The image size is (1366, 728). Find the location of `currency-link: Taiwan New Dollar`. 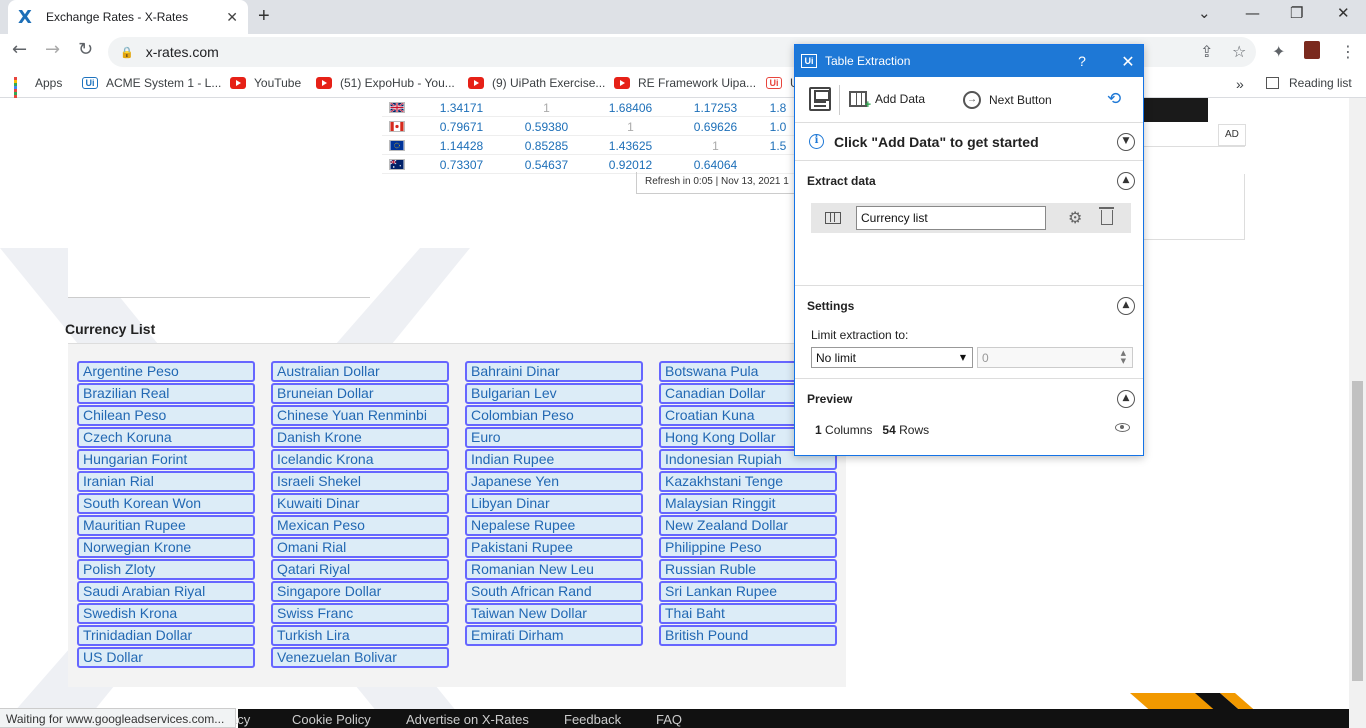

currency-link: Taiwan New Dollar is located at coordinates (554, 613).